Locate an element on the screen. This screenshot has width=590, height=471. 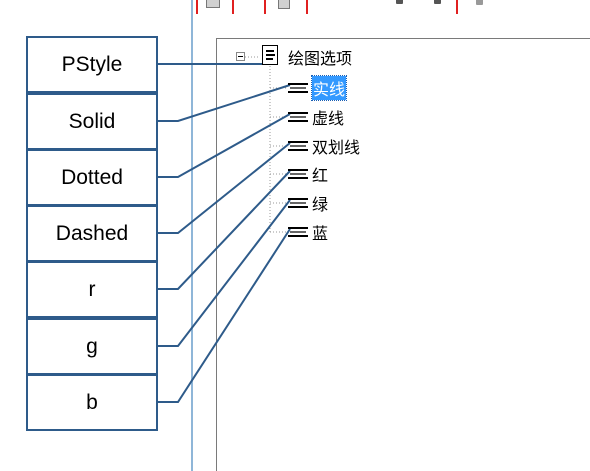
tree-guide-lines is located at coordinates (265, 144).